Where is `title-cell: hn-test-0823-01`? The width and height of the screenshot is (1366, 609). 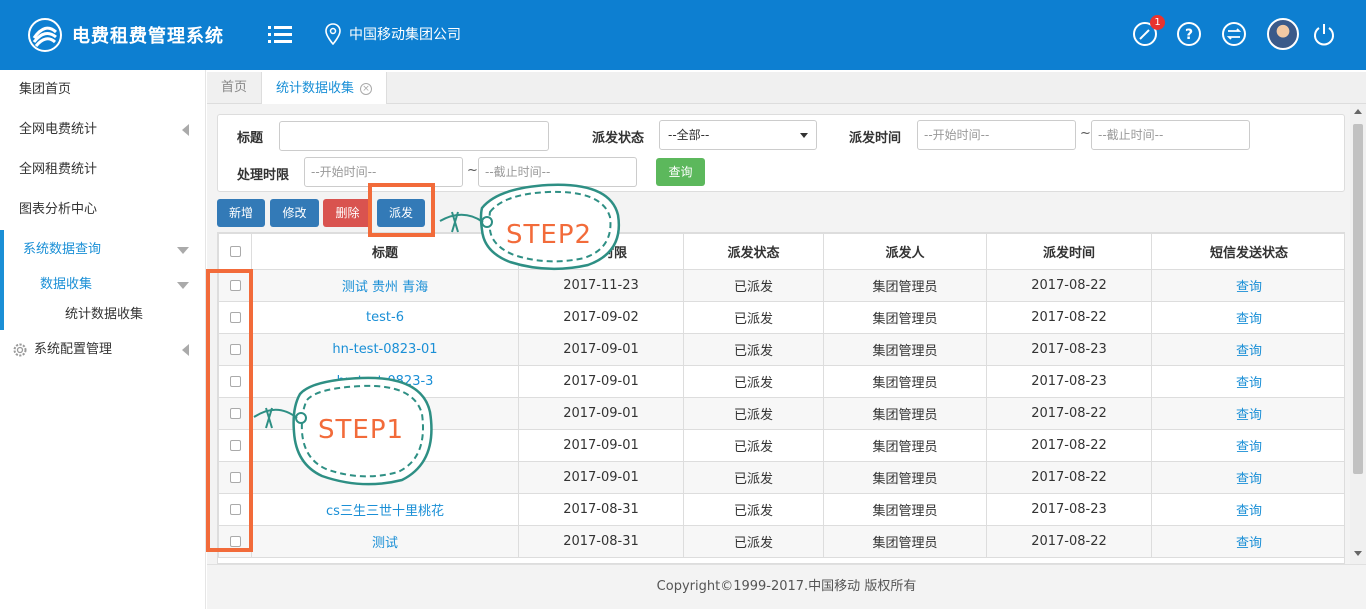 title-cell: hn-test-0823-01 is located at coordinates (385, 349).